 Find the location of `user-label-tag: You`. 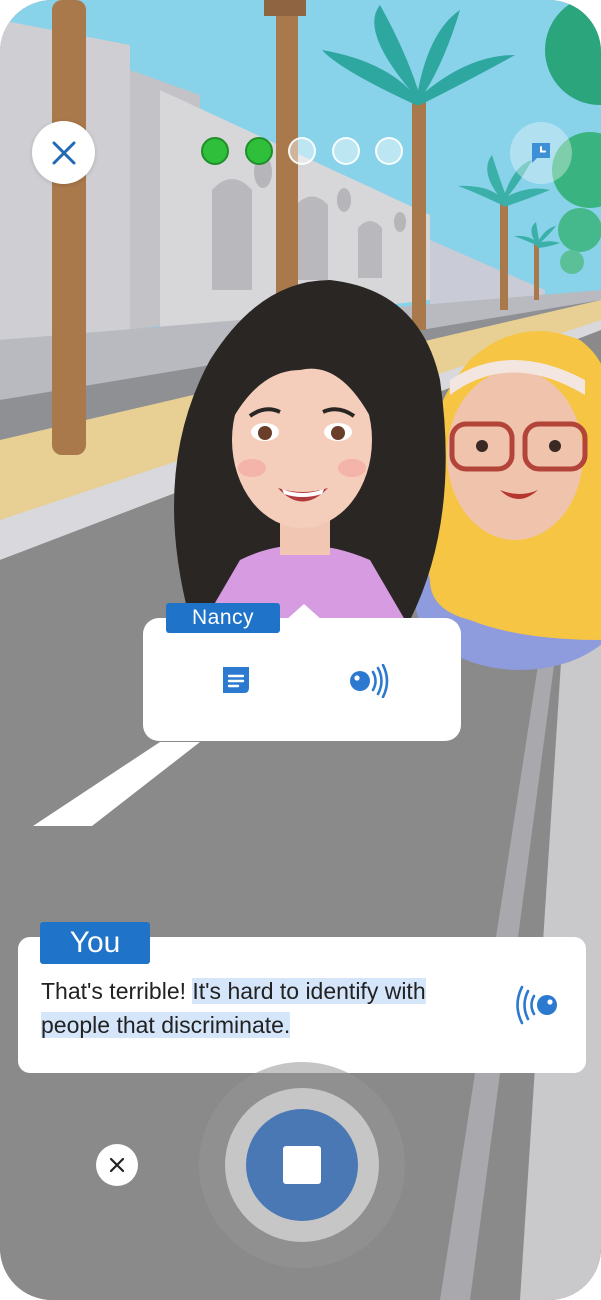

user-label-tag: You is located at coordinates (95, 943).